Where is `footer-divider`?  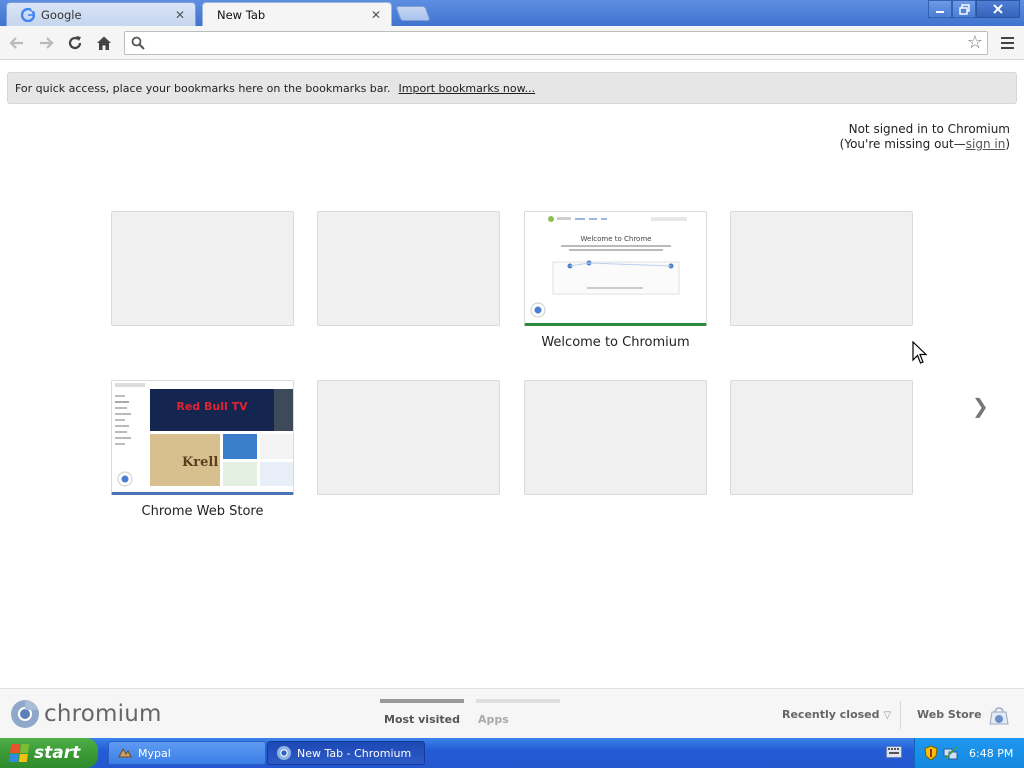 footer-divider is located at coordinates (900, 715).